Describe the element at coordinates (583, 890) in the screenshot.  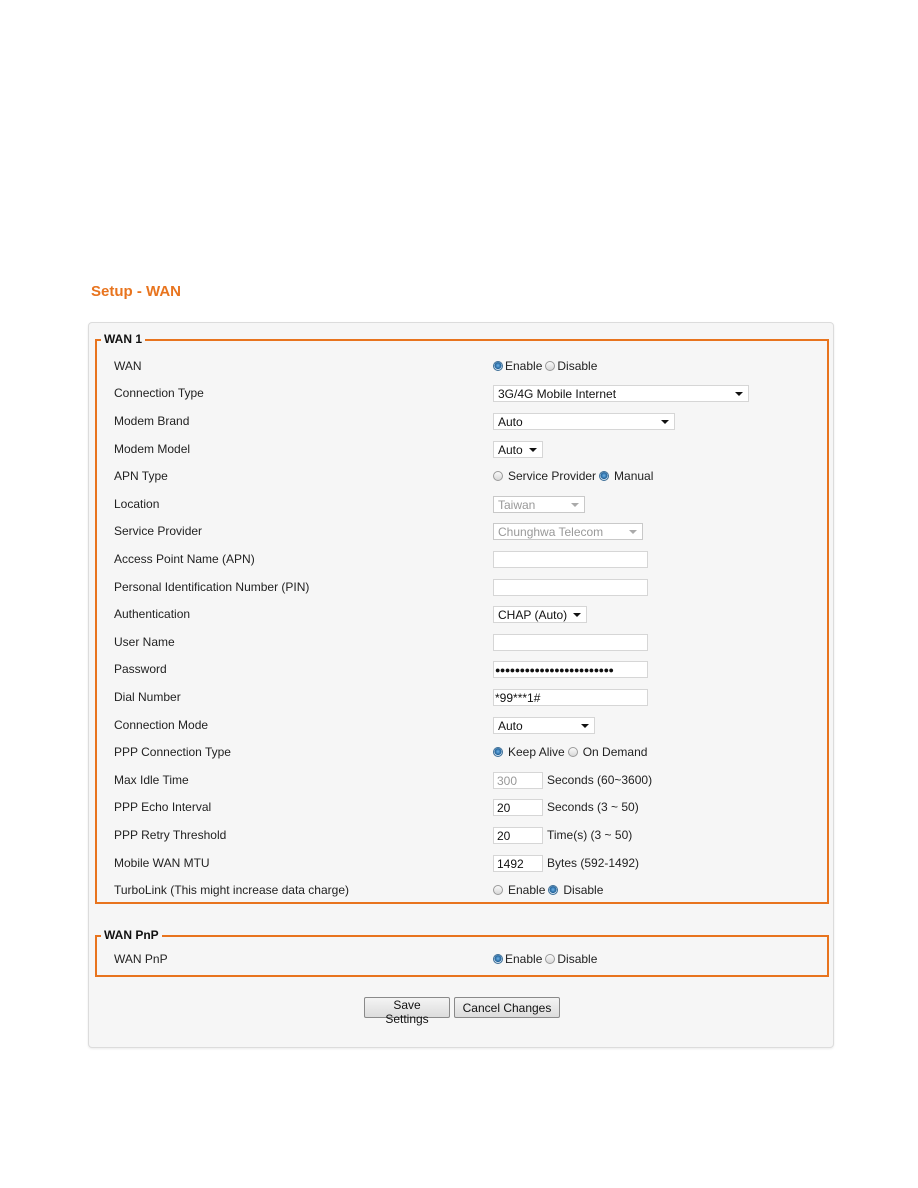
I see `turbolink-disable-label: Disable` at that location.